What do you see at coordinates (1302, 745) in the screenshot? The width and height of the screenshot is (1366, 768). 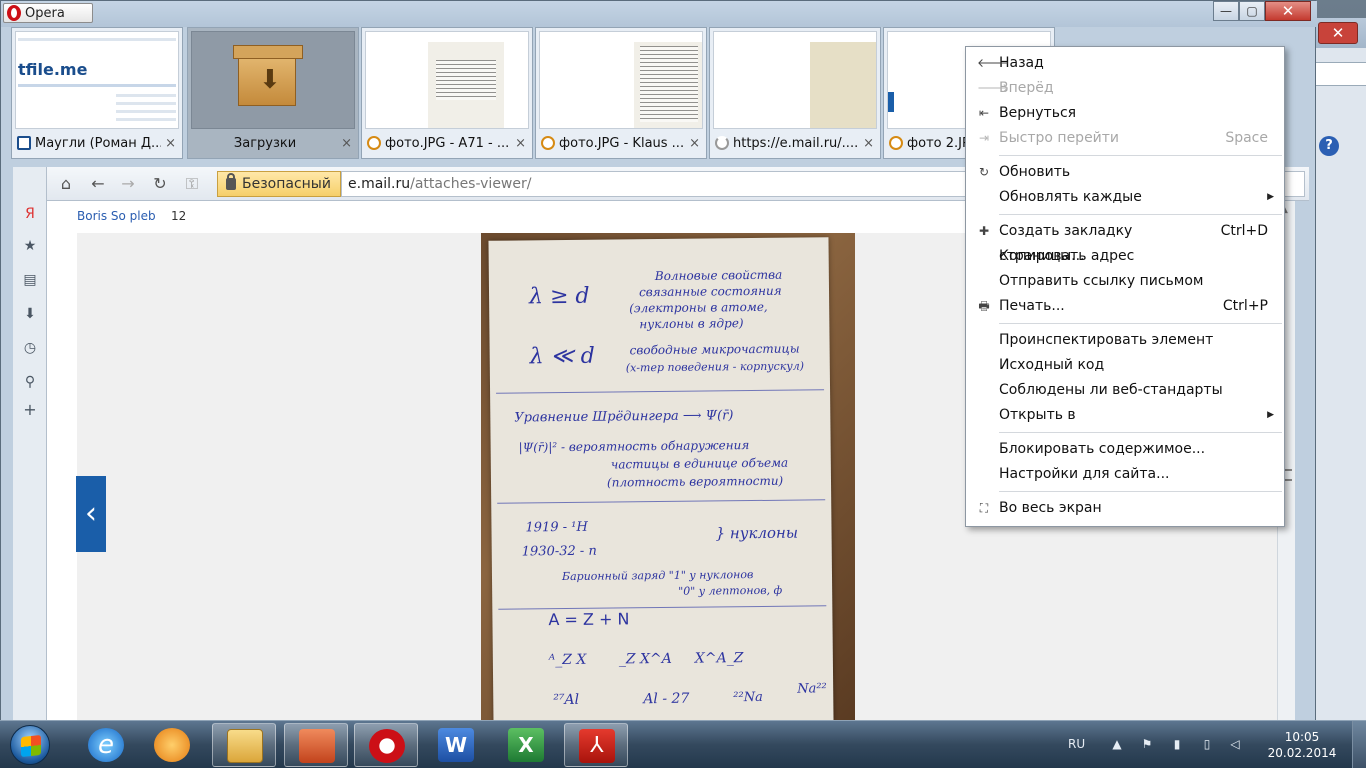 I see `clock: 10:05 20.02.2014` at bounding box center [1302, 745].